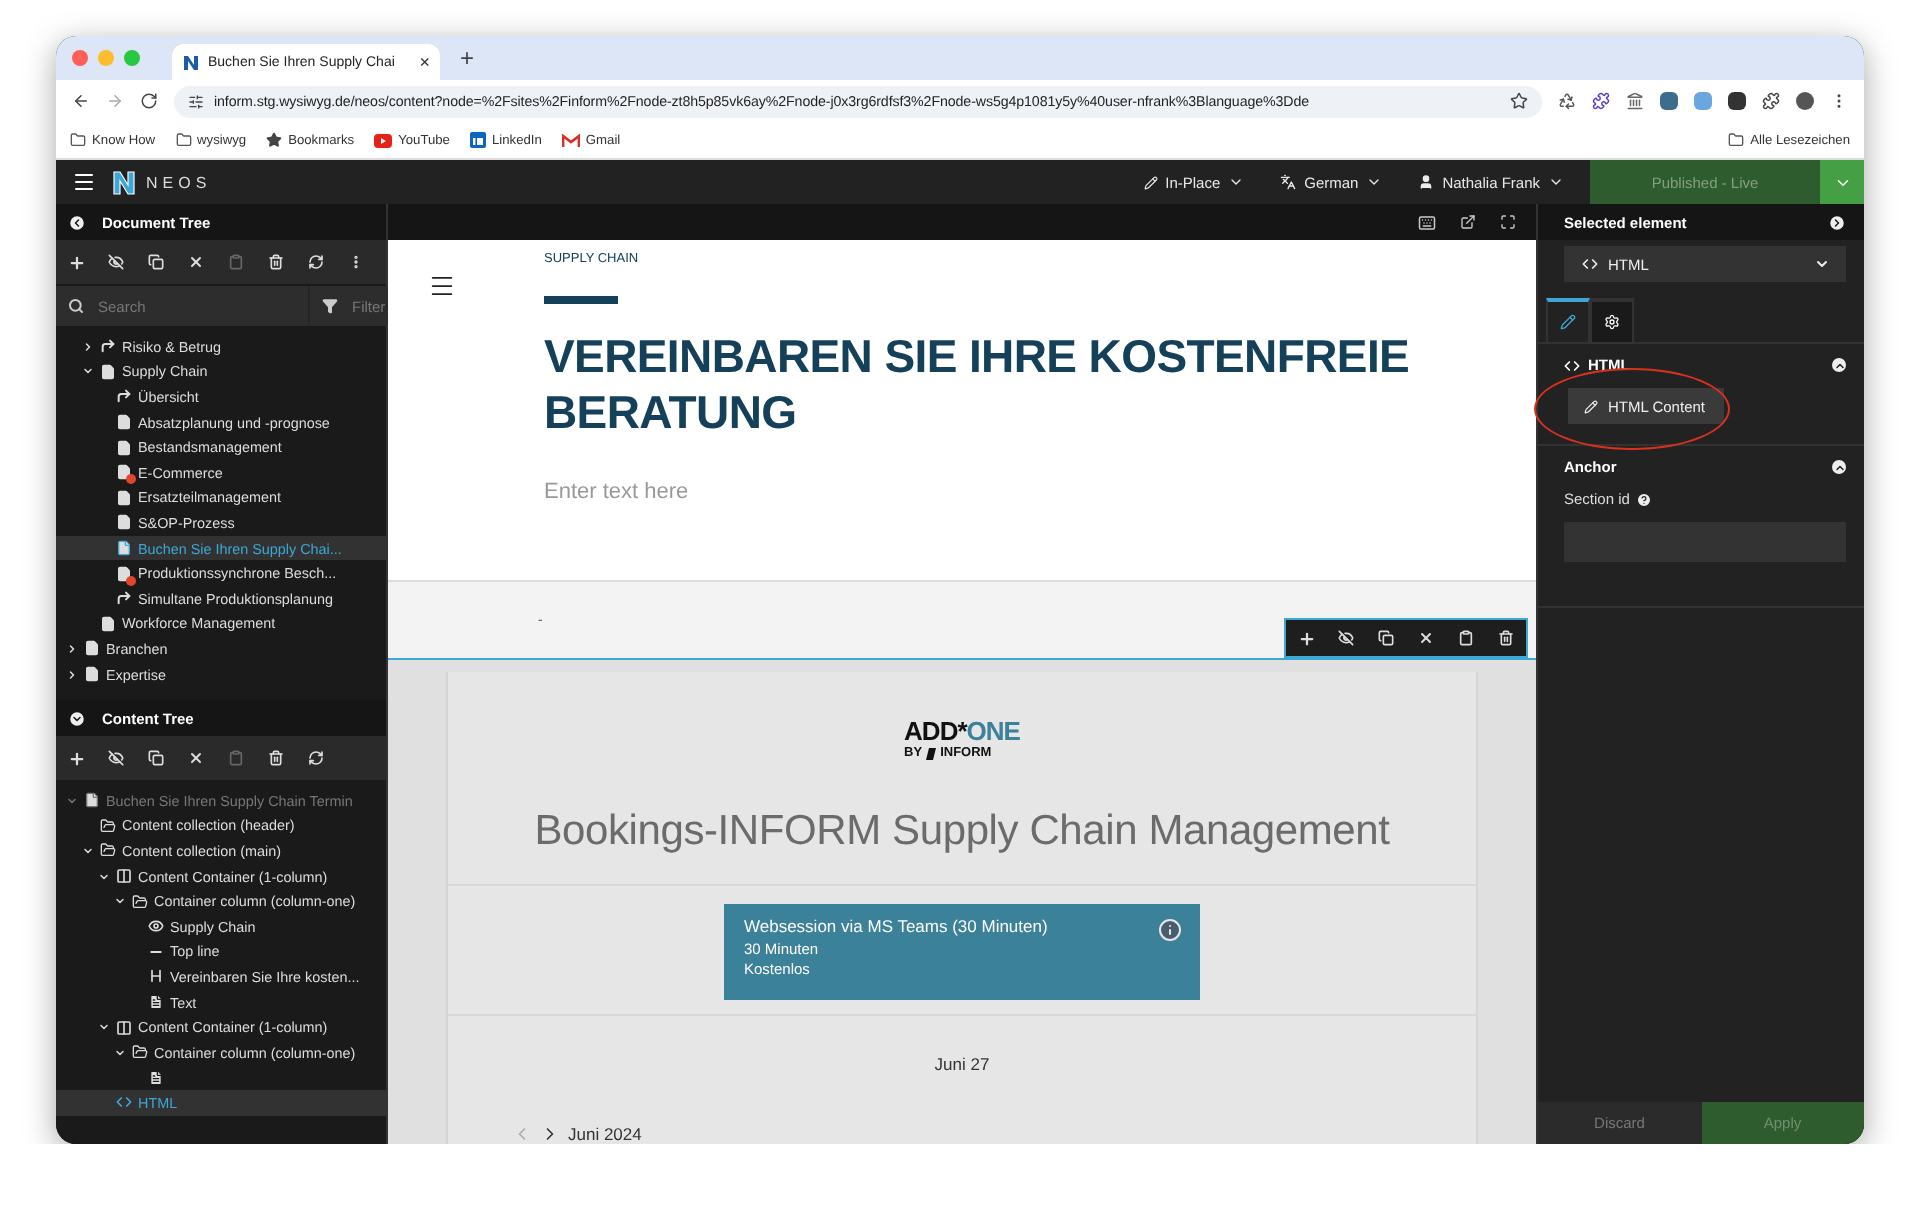 Image resolution: width=1920 pixels, height=1218 pixels. Describe the element at coordinates (156, 976) in the screenshot. I see `heading-icon` at that location.